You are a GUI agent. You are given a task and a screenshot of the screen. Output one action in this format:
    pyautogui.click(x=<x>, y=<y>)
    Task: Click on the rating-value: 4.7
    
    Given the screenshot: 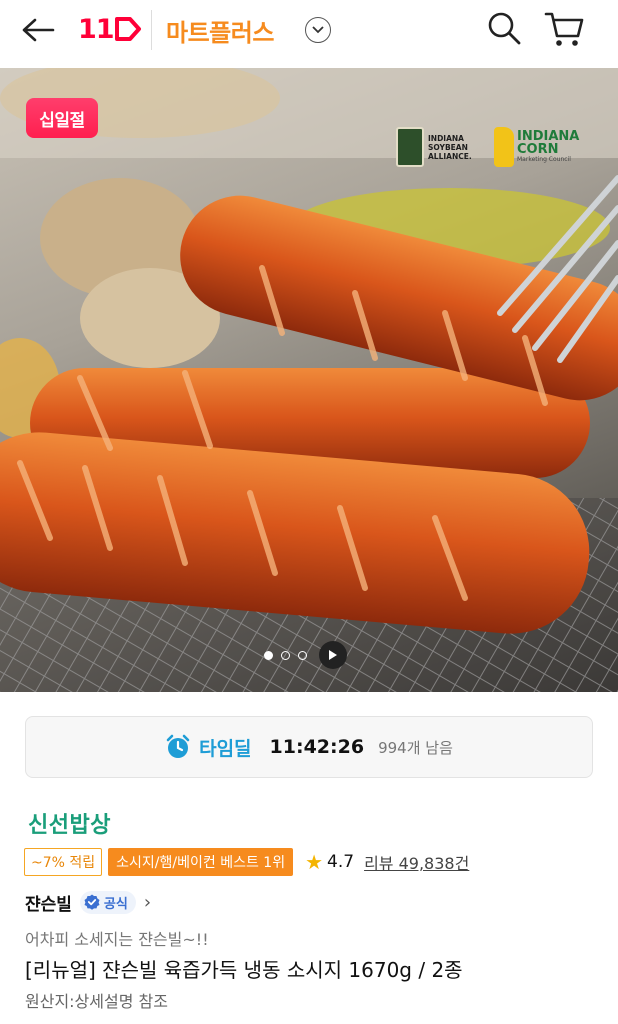 What is the action you would take?
    pyautogui.click(x=341, y=862)
    